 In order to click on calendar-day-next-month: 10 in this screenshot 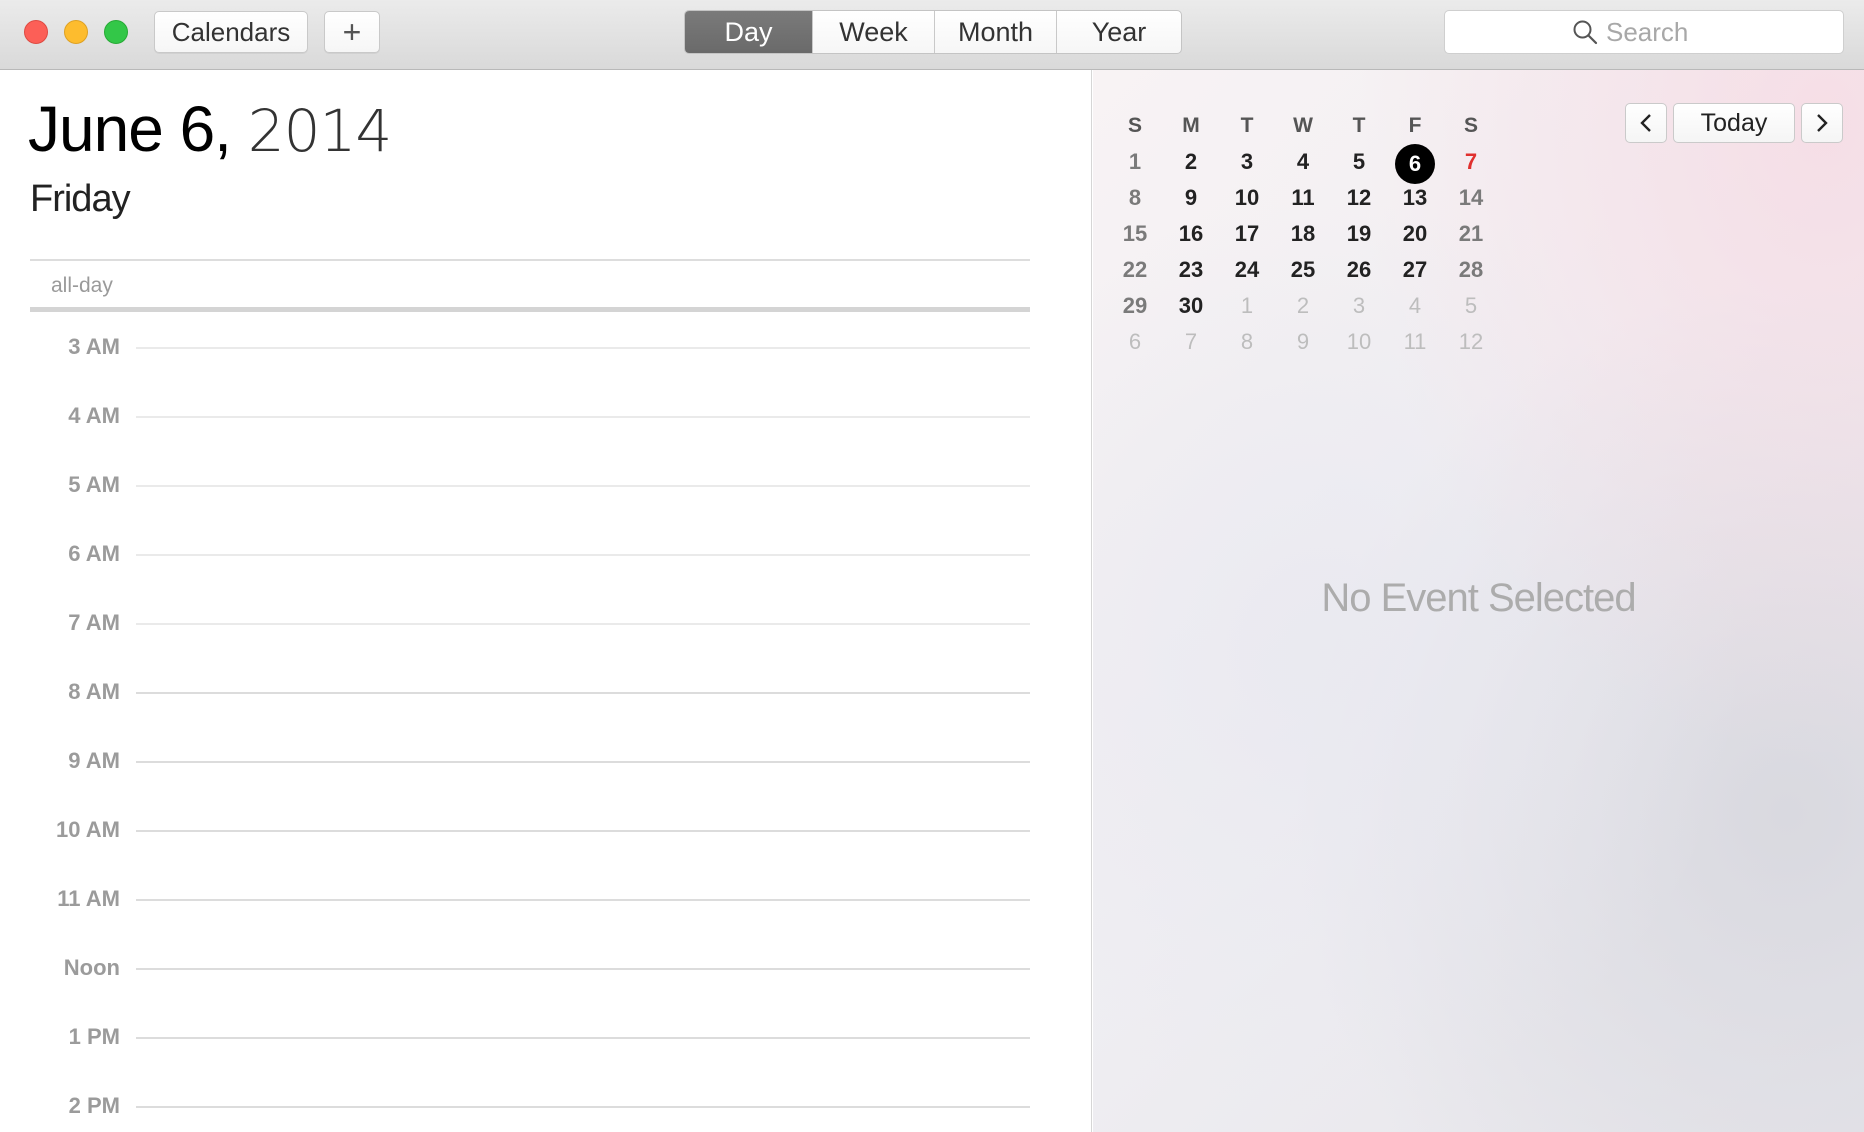, I will do `click(1359, 342)`.